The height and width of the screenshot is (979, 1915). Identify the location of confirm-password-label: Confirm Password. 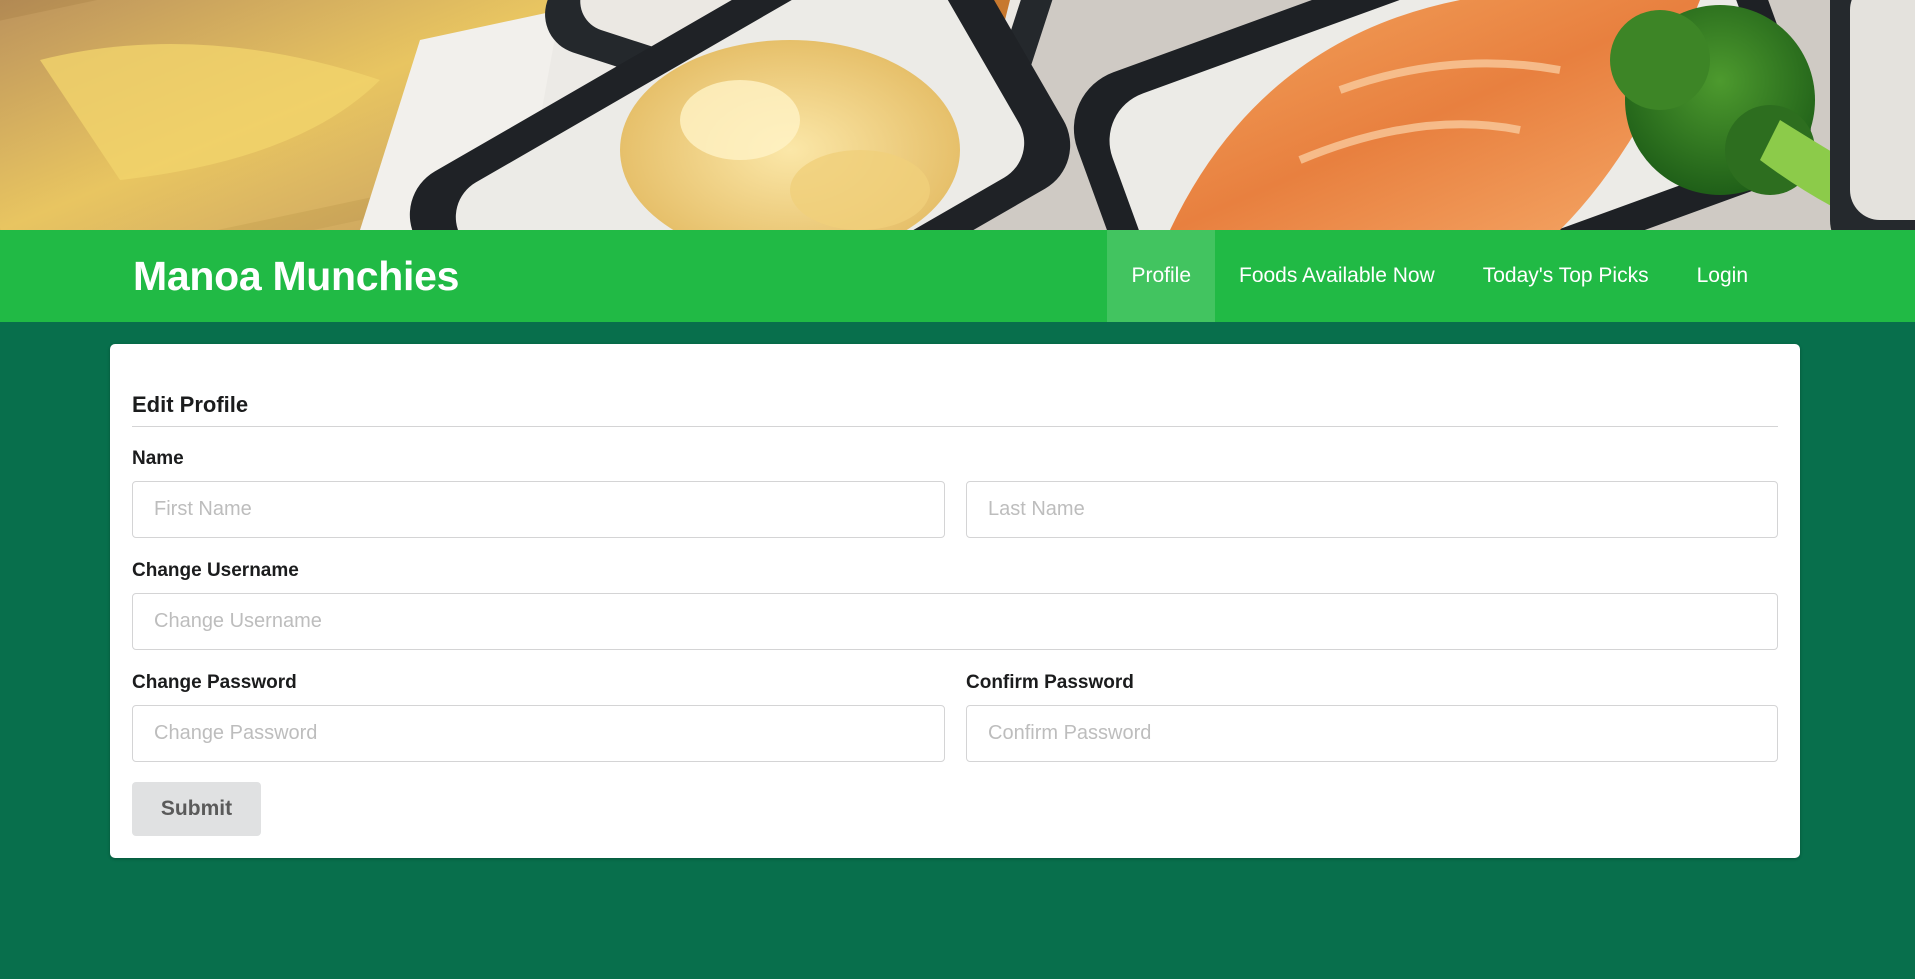
(1050, 682).